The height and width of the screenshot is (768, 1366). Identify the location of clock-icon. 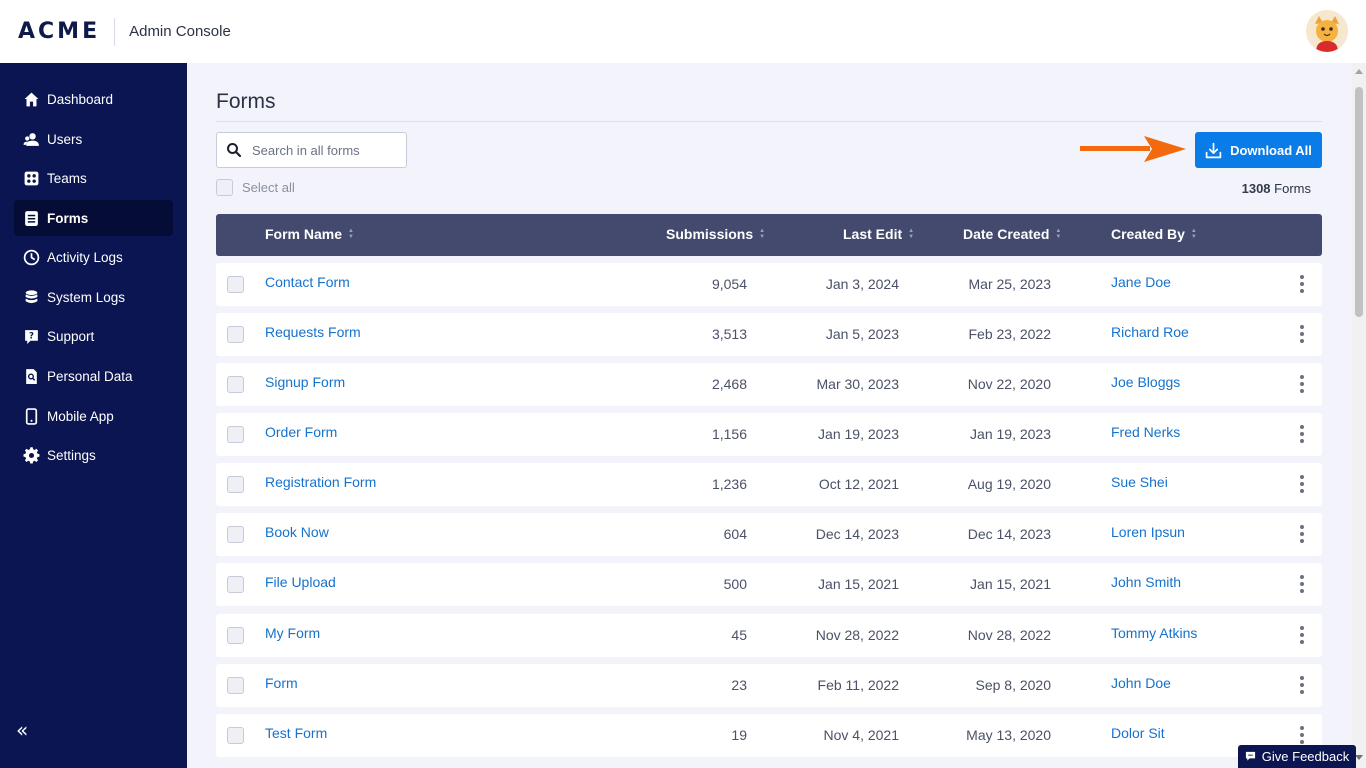
(31, 257).